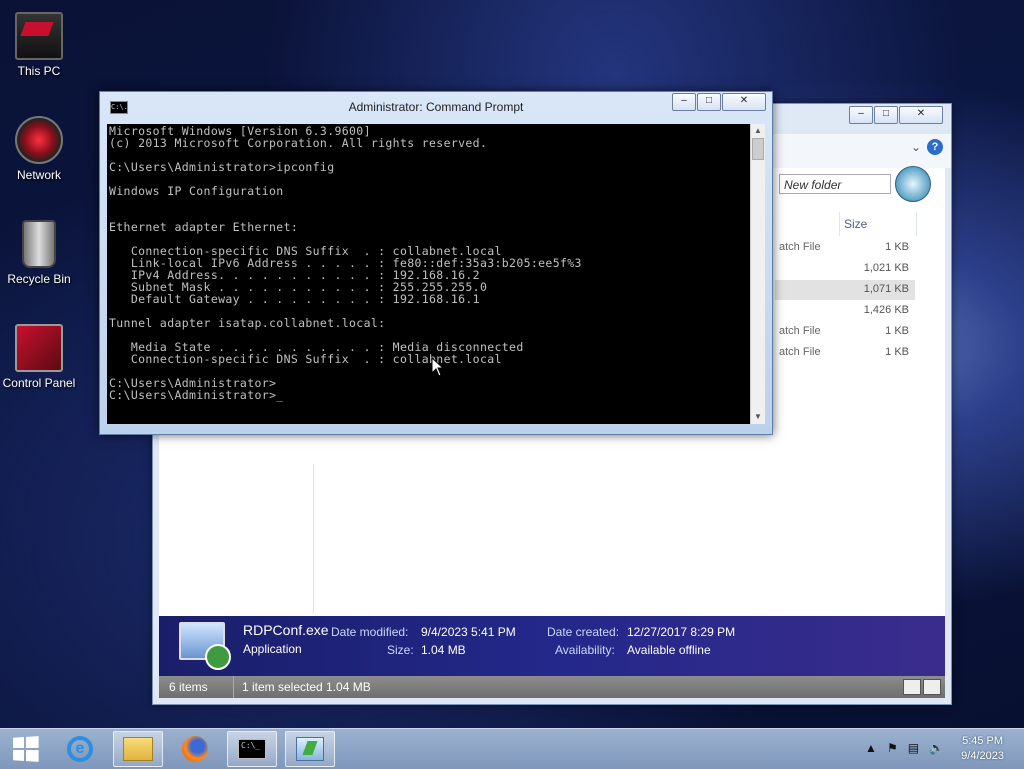  I want to click on details-availability-label: Availability:, so click(585, 650).